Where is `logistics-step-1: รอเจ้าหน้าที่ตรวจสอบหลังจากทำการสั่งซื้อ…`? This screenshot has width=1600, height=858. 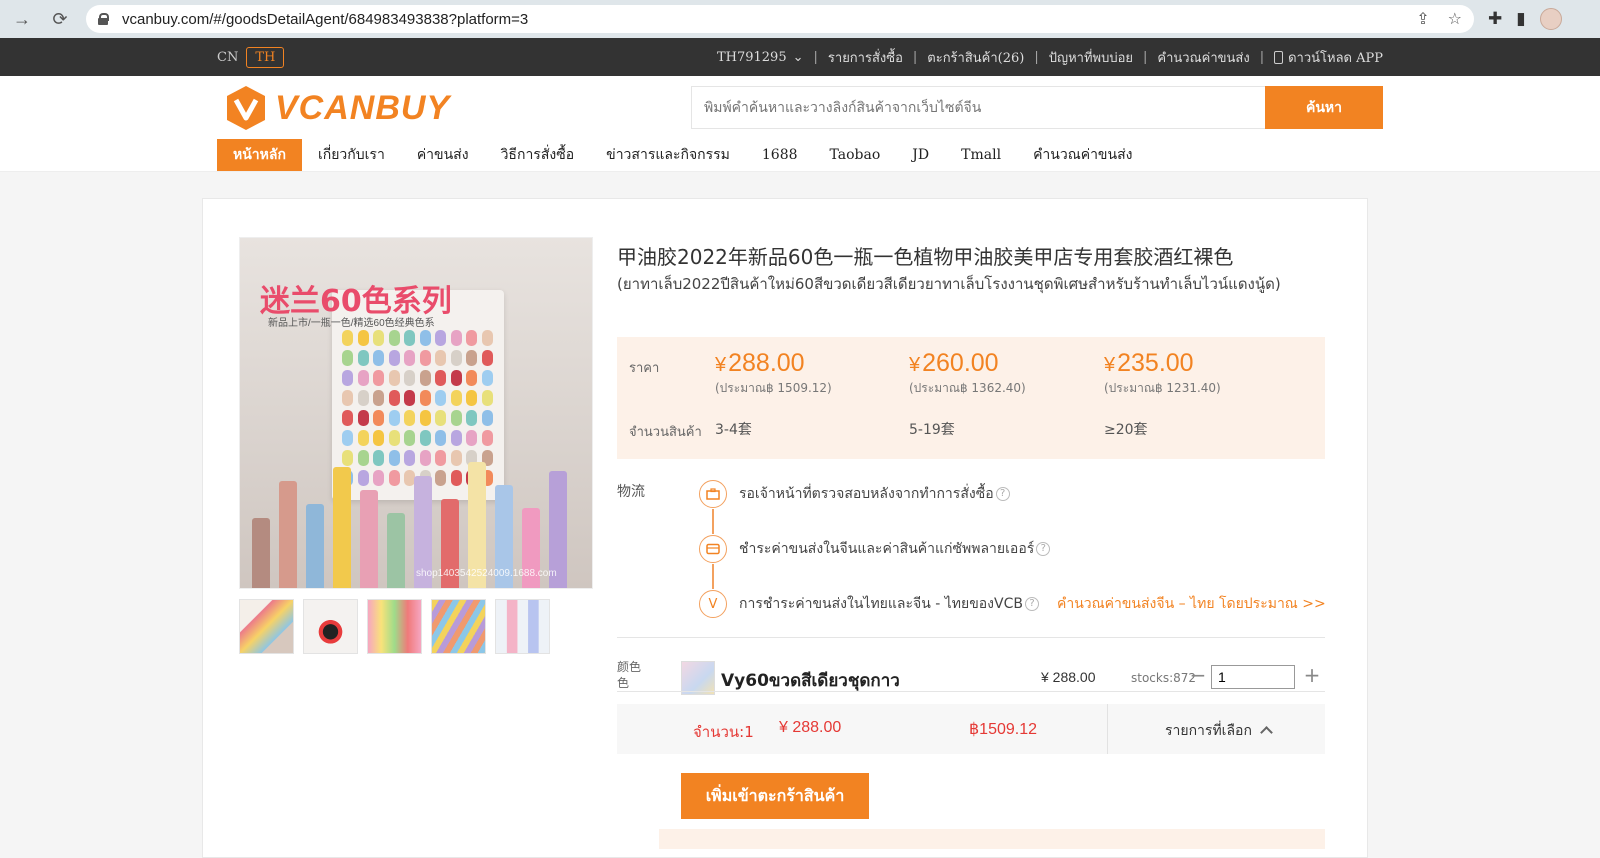
logistics-step-1: รอเจ้าหน้าที่ตรวจสอบหลังจากทำการสั่งซื้อ… is located at coordinates (854, 494).